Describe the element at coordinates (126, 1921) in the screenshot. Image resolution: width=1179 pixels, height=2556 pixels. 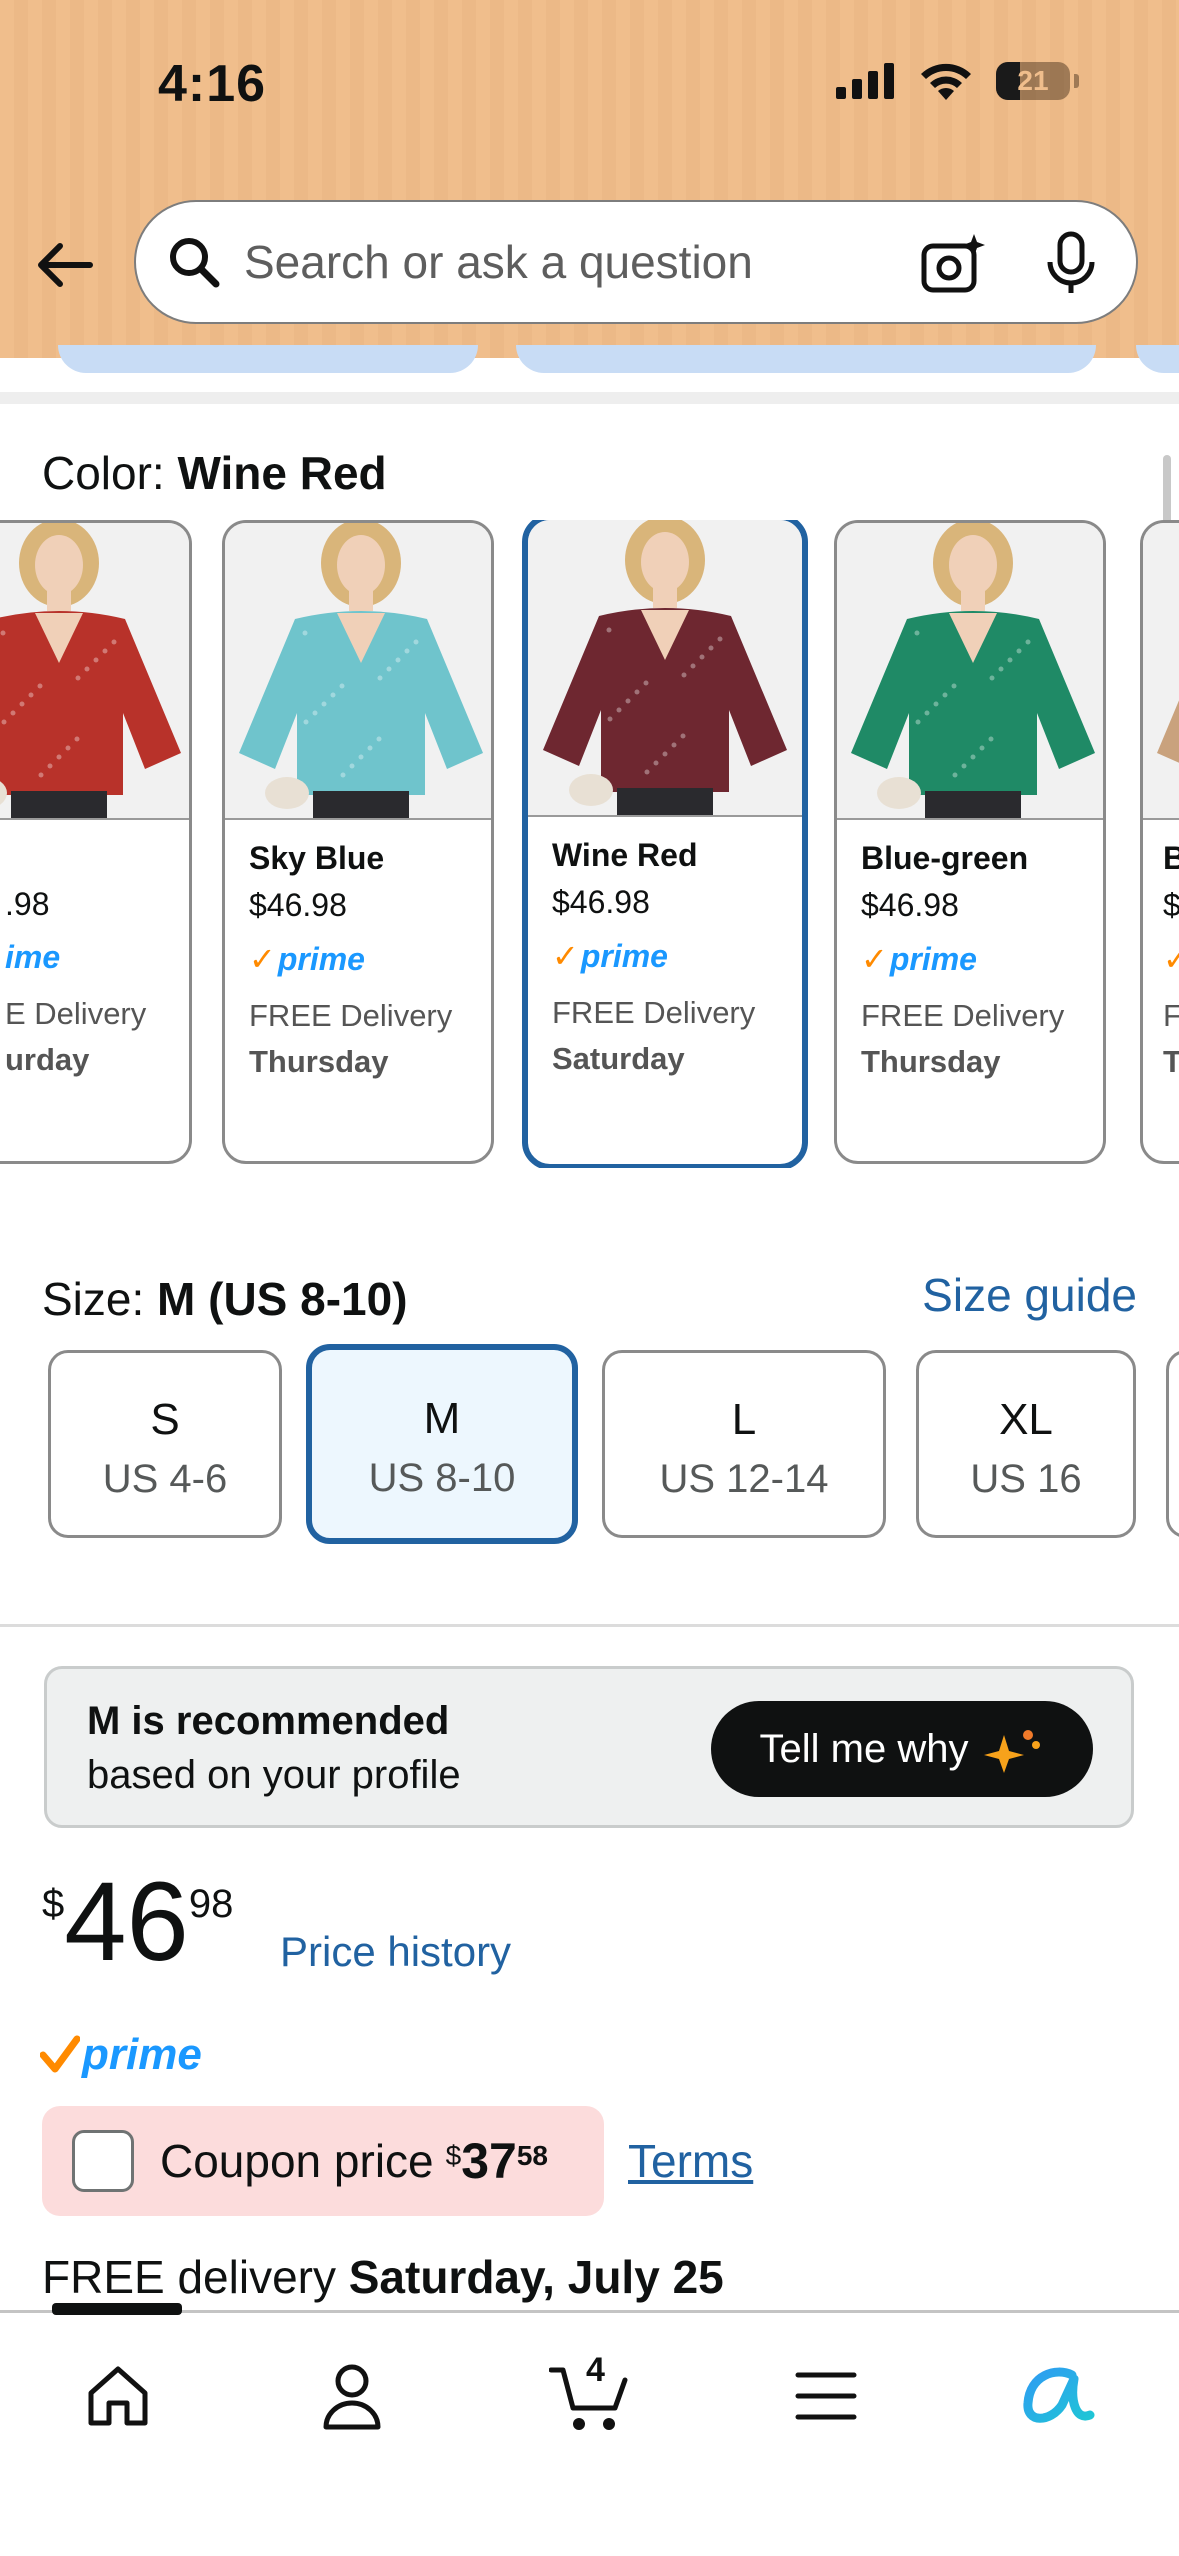
I see `price-whole: 46` at that location.